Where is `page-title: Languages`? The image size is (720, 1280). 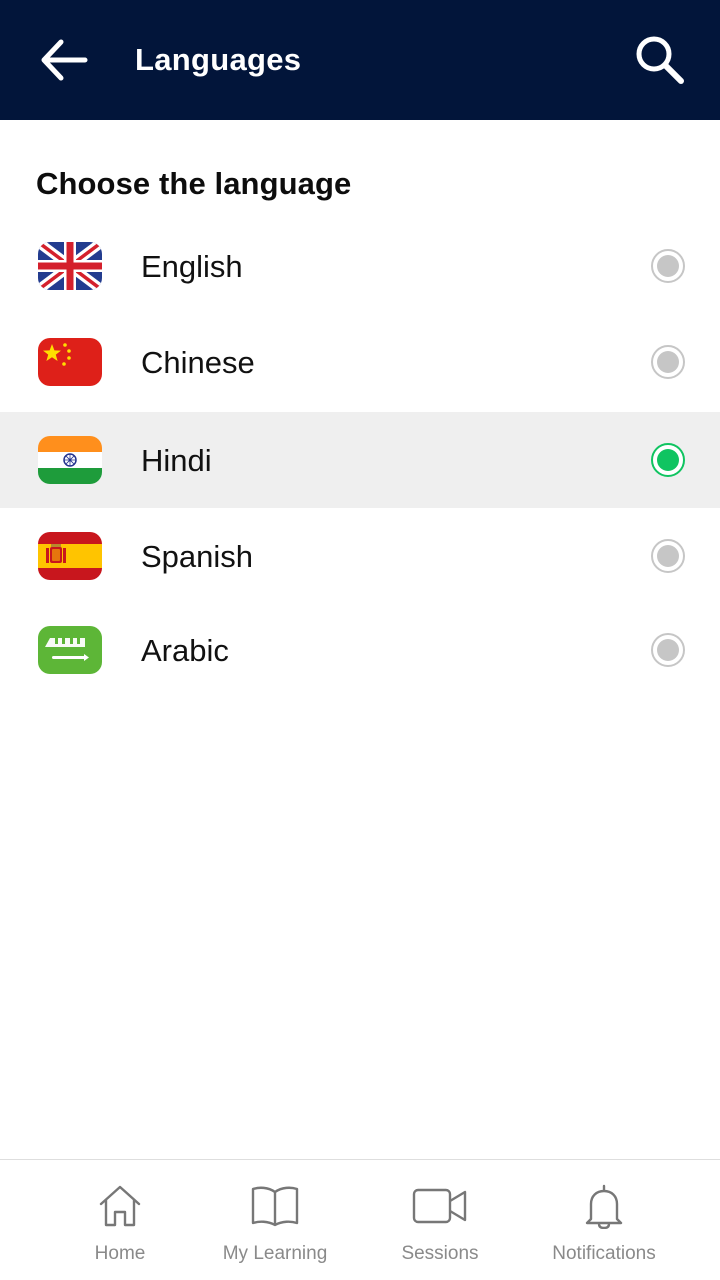 page-title: Languages is located at coordinates (218, 59).